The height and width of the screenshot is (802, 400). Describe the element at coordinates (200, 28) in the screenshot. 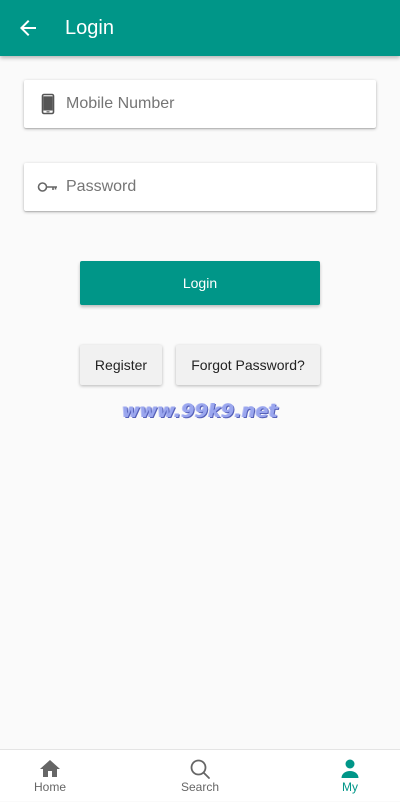

I see `app-bar: Login` at that location.